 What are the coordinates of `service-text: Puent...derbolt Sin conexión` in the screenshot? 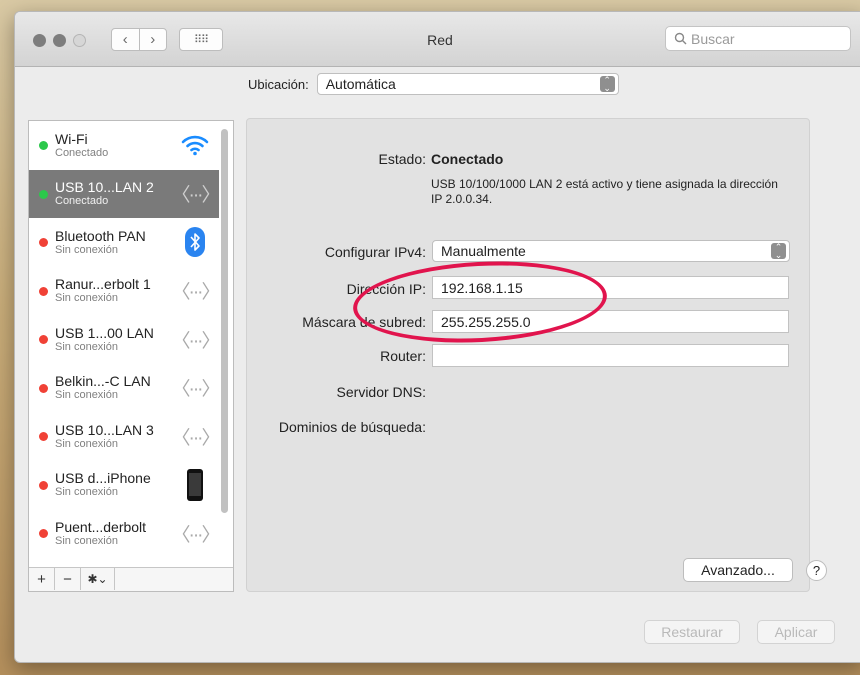 It's located at (100, 533).